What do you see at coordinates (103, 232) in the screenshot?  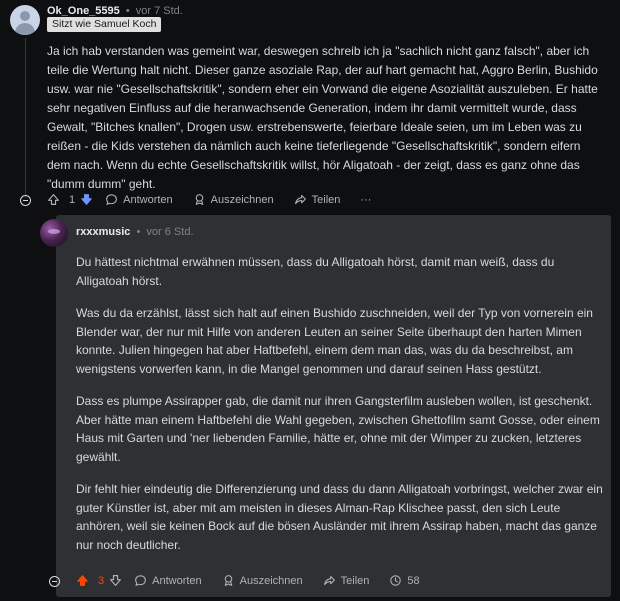 I see `username: rxxxmusic` at bounding box center [103, 232].